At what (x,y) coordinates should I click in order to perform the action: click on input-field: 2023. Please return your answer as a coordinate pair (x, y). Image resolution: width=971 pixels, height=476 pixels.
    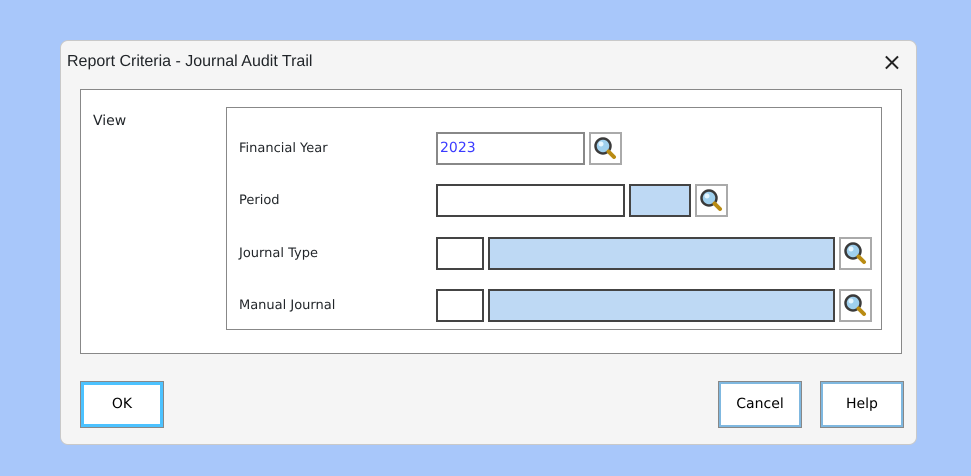
    Looking at the image, I should click on (510, 148).